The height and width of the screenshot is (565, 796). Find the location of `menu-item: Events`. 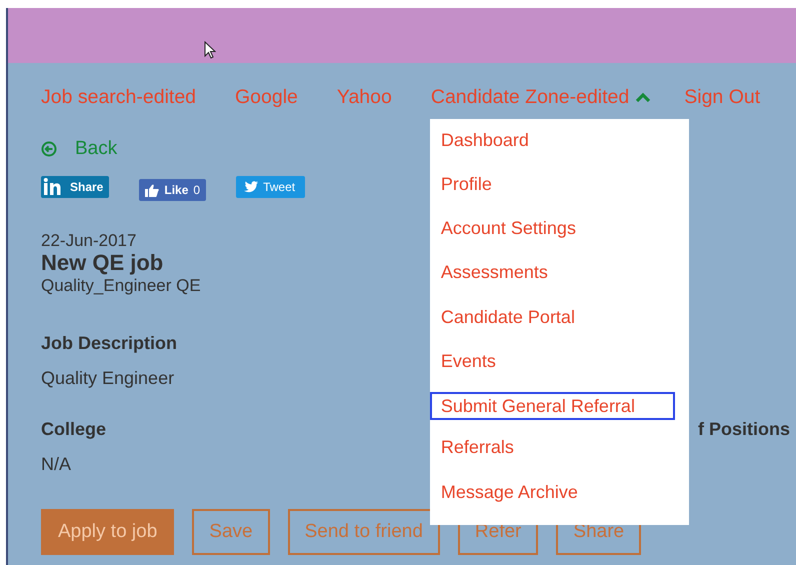

menu-item: Events is located at coordinates (559, 372).